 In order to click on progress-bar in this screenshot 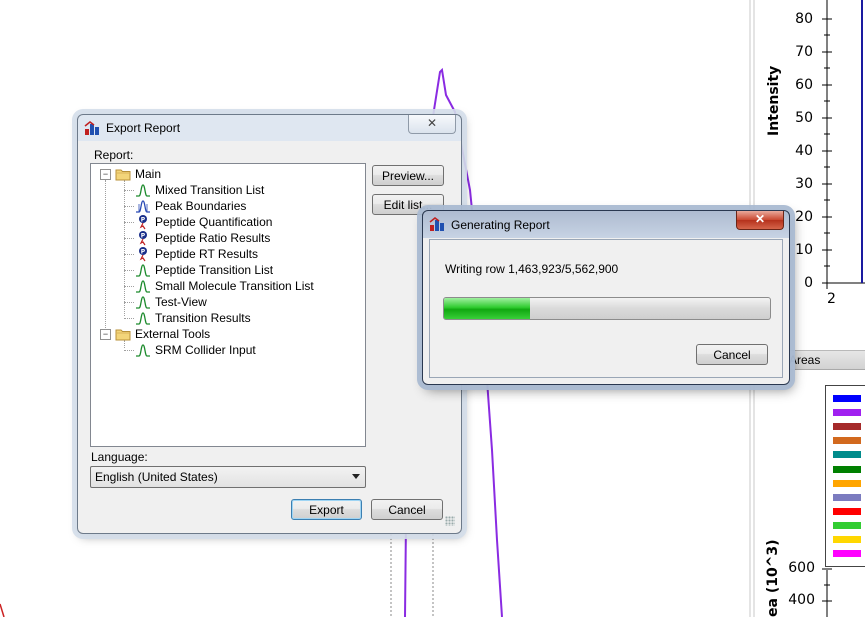, I will do `click(607, 308)`.